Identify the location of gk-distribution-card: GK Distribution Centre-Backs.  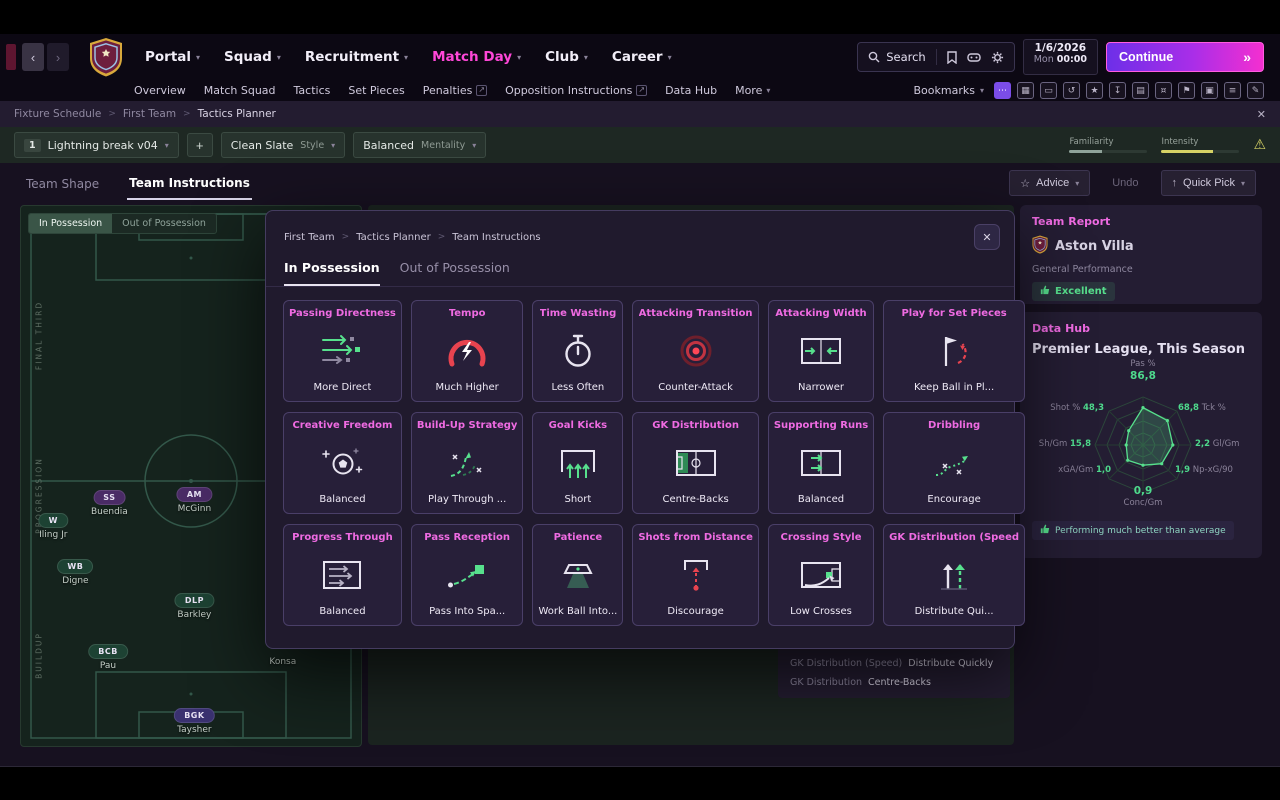
(695, 463).